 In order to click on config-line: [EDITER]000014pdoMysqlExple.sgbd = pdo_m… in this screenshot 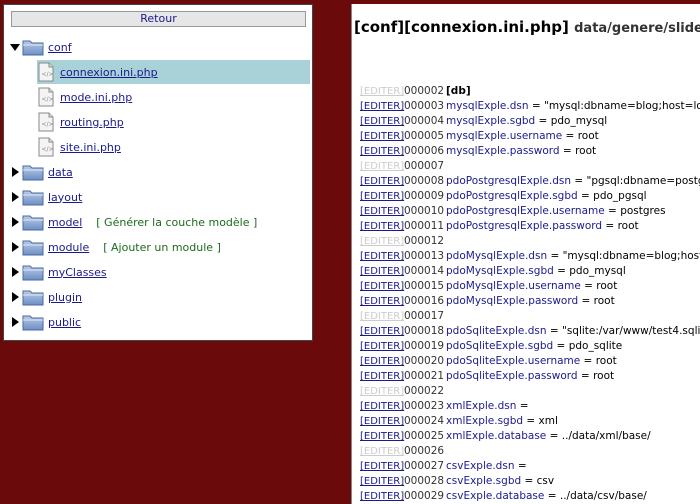, I will do `click(530, 271)`.